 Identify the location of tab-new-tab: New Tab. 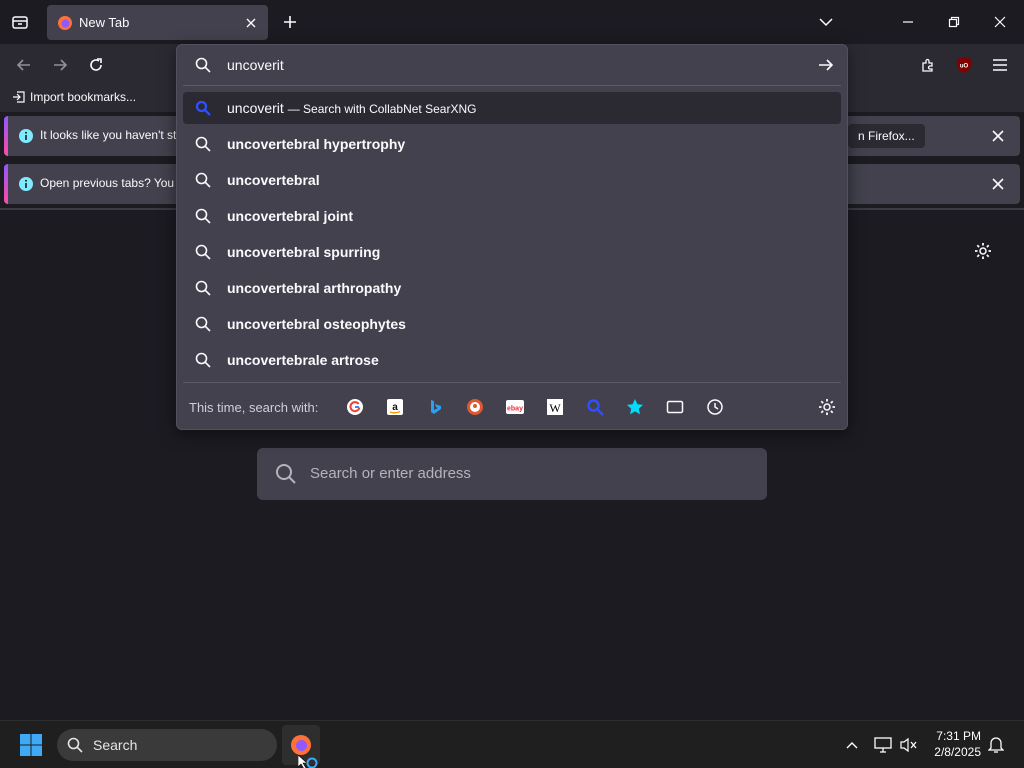
(157, 22).